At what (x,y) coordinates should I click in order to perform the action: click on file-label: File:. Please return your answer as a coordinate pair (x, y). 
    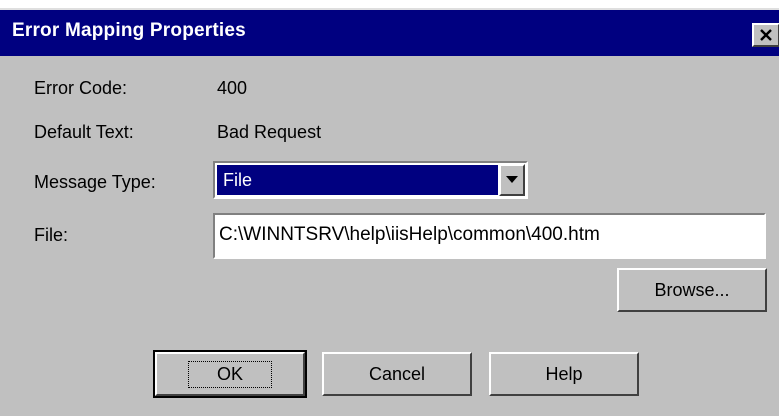
    Looking at the image, I should click on (51, 235).